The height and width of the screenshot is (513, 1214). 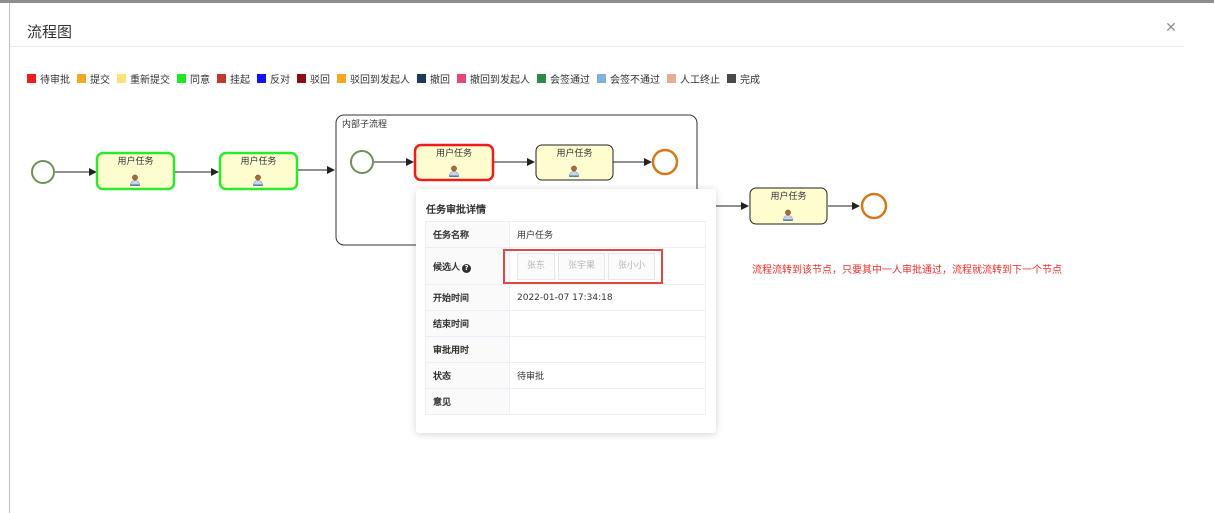 I want to click on start-time-value: 2022-01-07 17:34:18, so click(x=607, y=297).